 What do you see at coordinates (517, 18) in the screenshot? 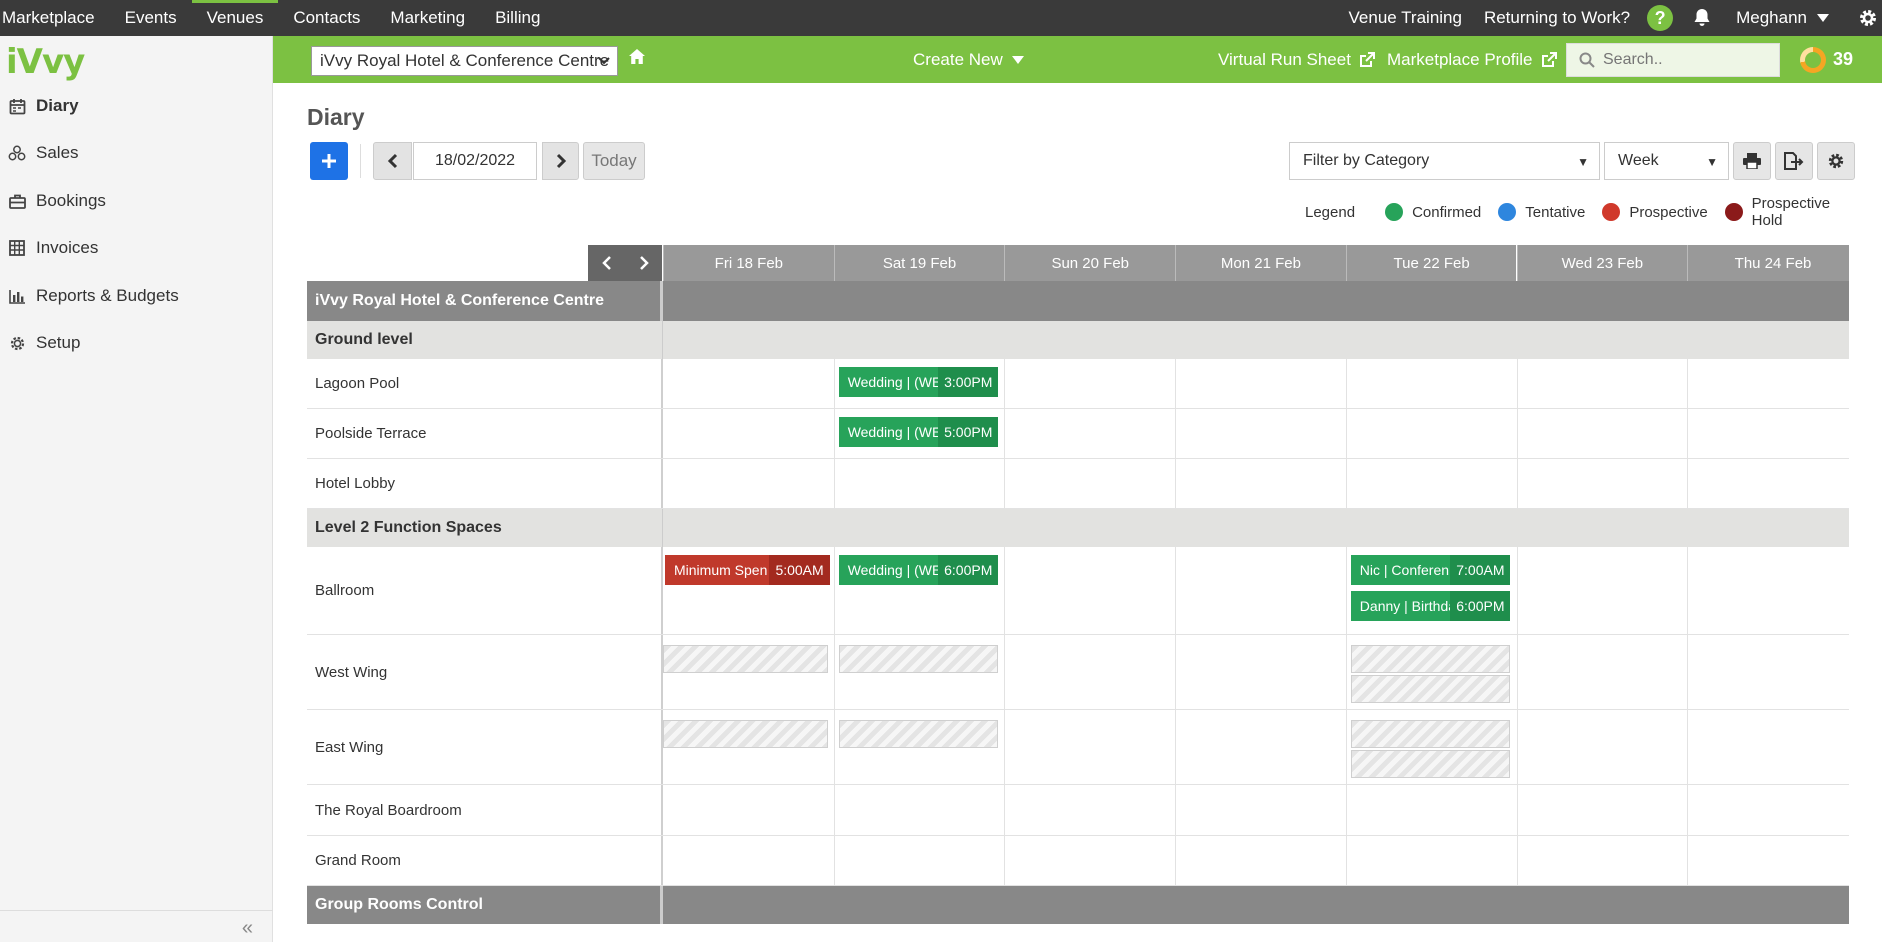
I see `top-nav-billing: Billing` at bounding box center [517, 18].